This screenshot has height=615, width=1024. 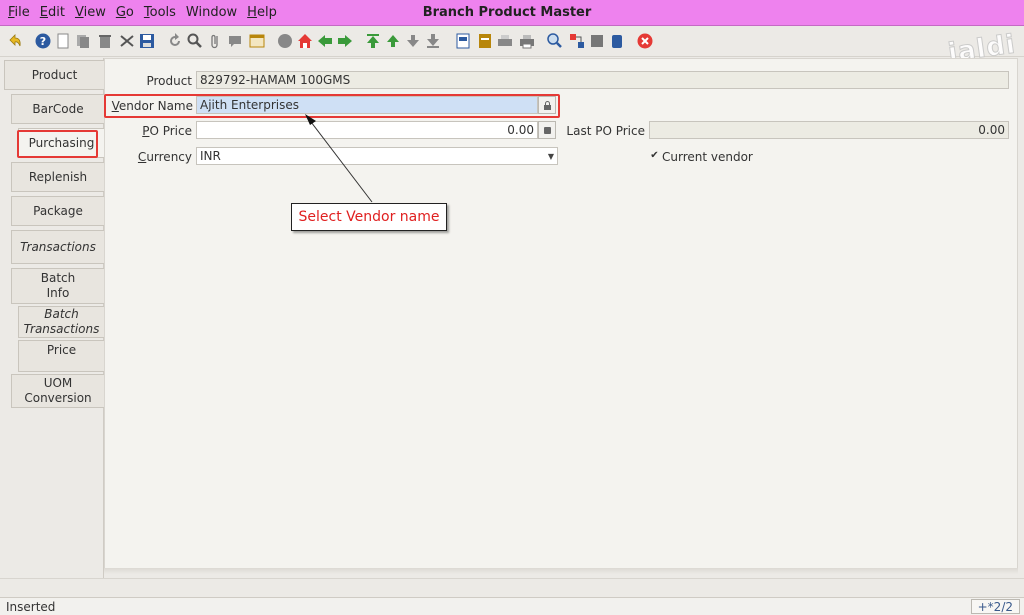 What do you see at coordinates (617, 41) in the screenshot?
I see `product-info-icon` at bounding box center [617, 41].